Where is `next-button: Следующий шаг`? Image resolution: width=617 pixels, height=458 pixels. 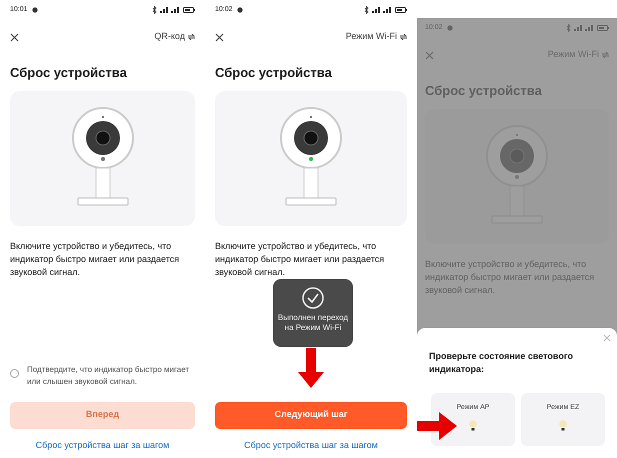
next-button: Следующий шаг is located at coordinates (311, 415).